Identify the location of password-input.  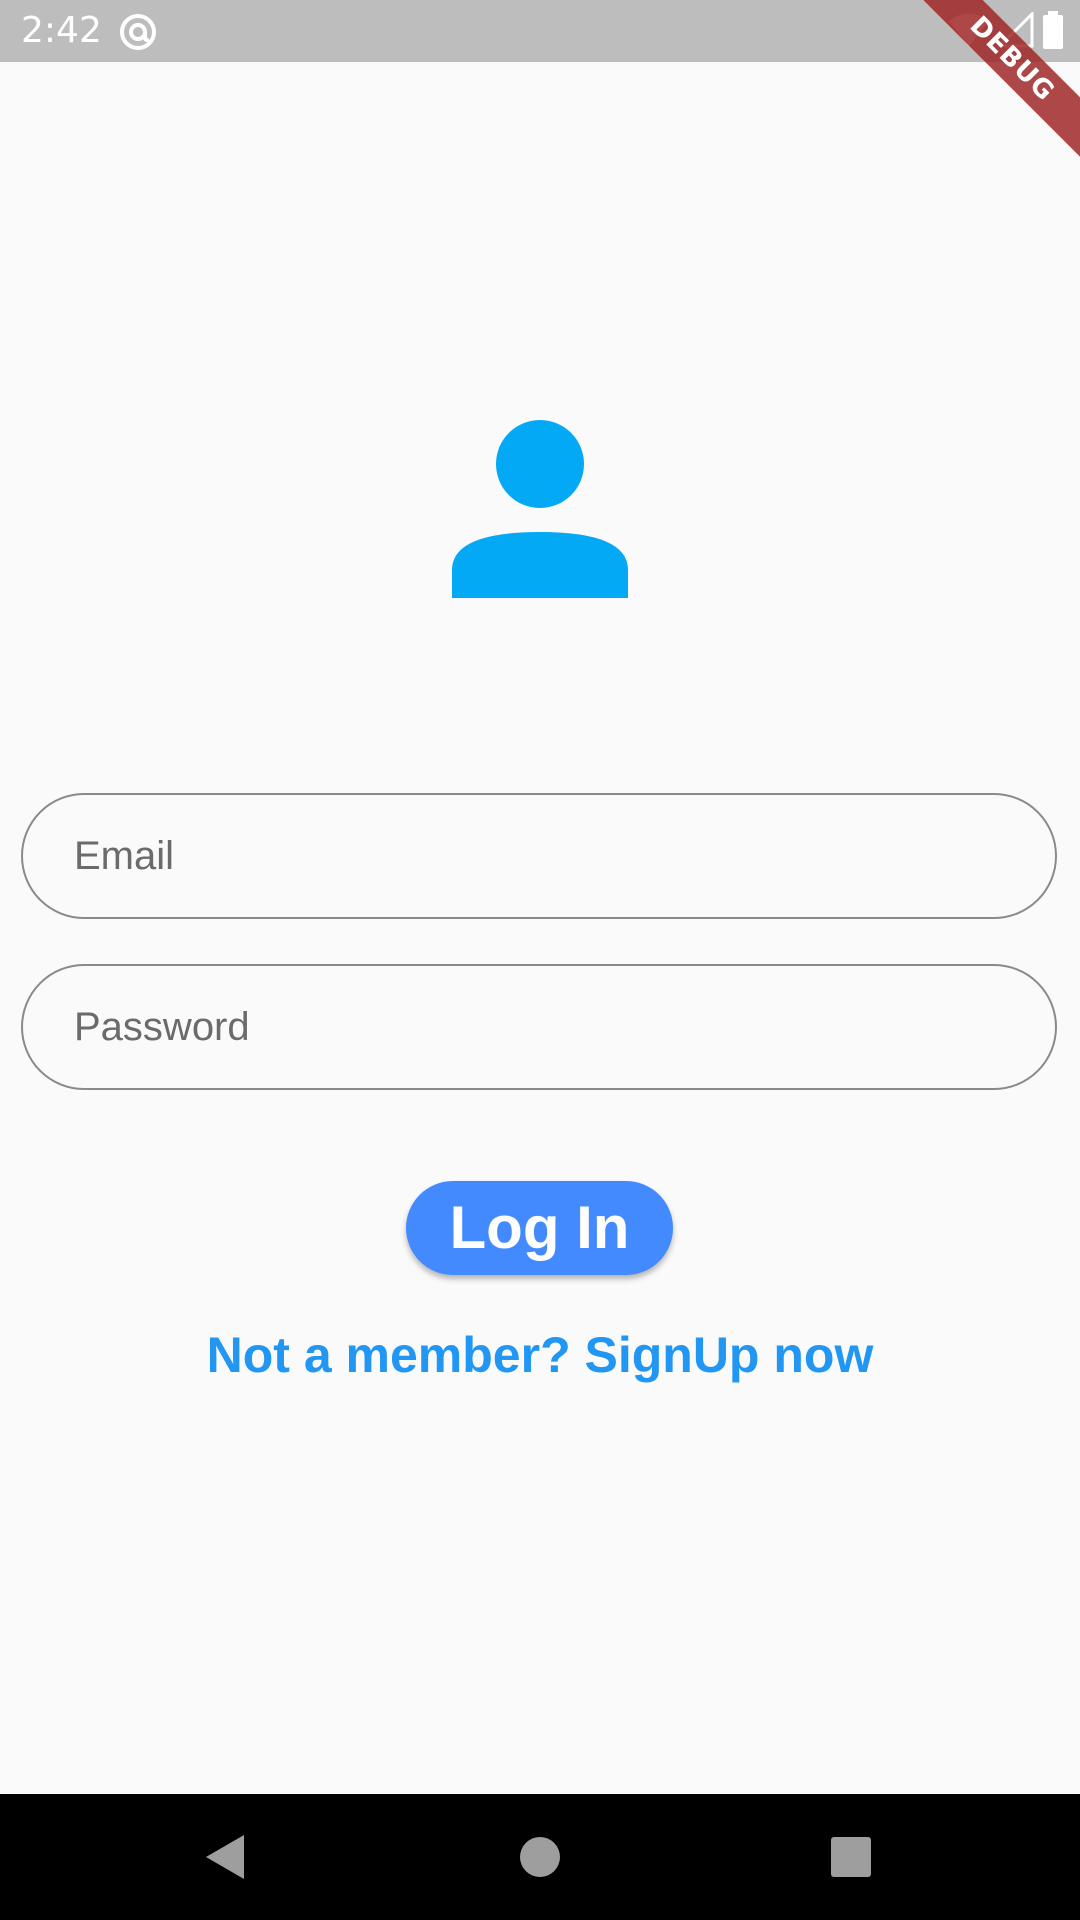
(539, 1027).